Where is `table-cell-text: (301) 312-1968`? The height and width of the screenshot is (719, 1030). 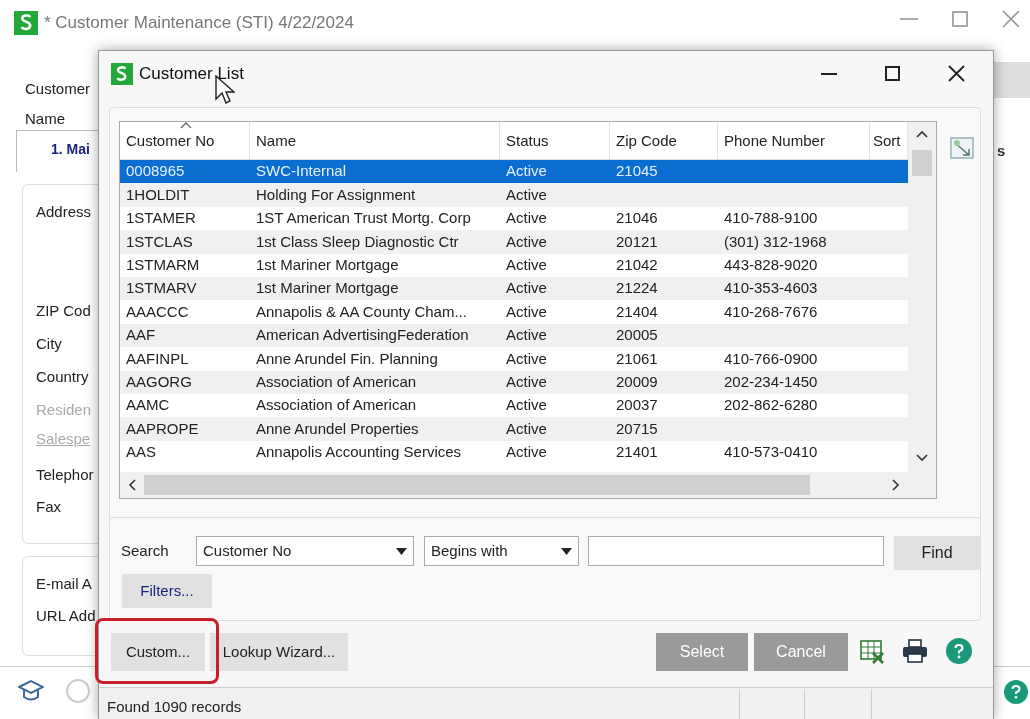
table-cell-text: (301) 312-1968 is located at coordinates (775, 241).